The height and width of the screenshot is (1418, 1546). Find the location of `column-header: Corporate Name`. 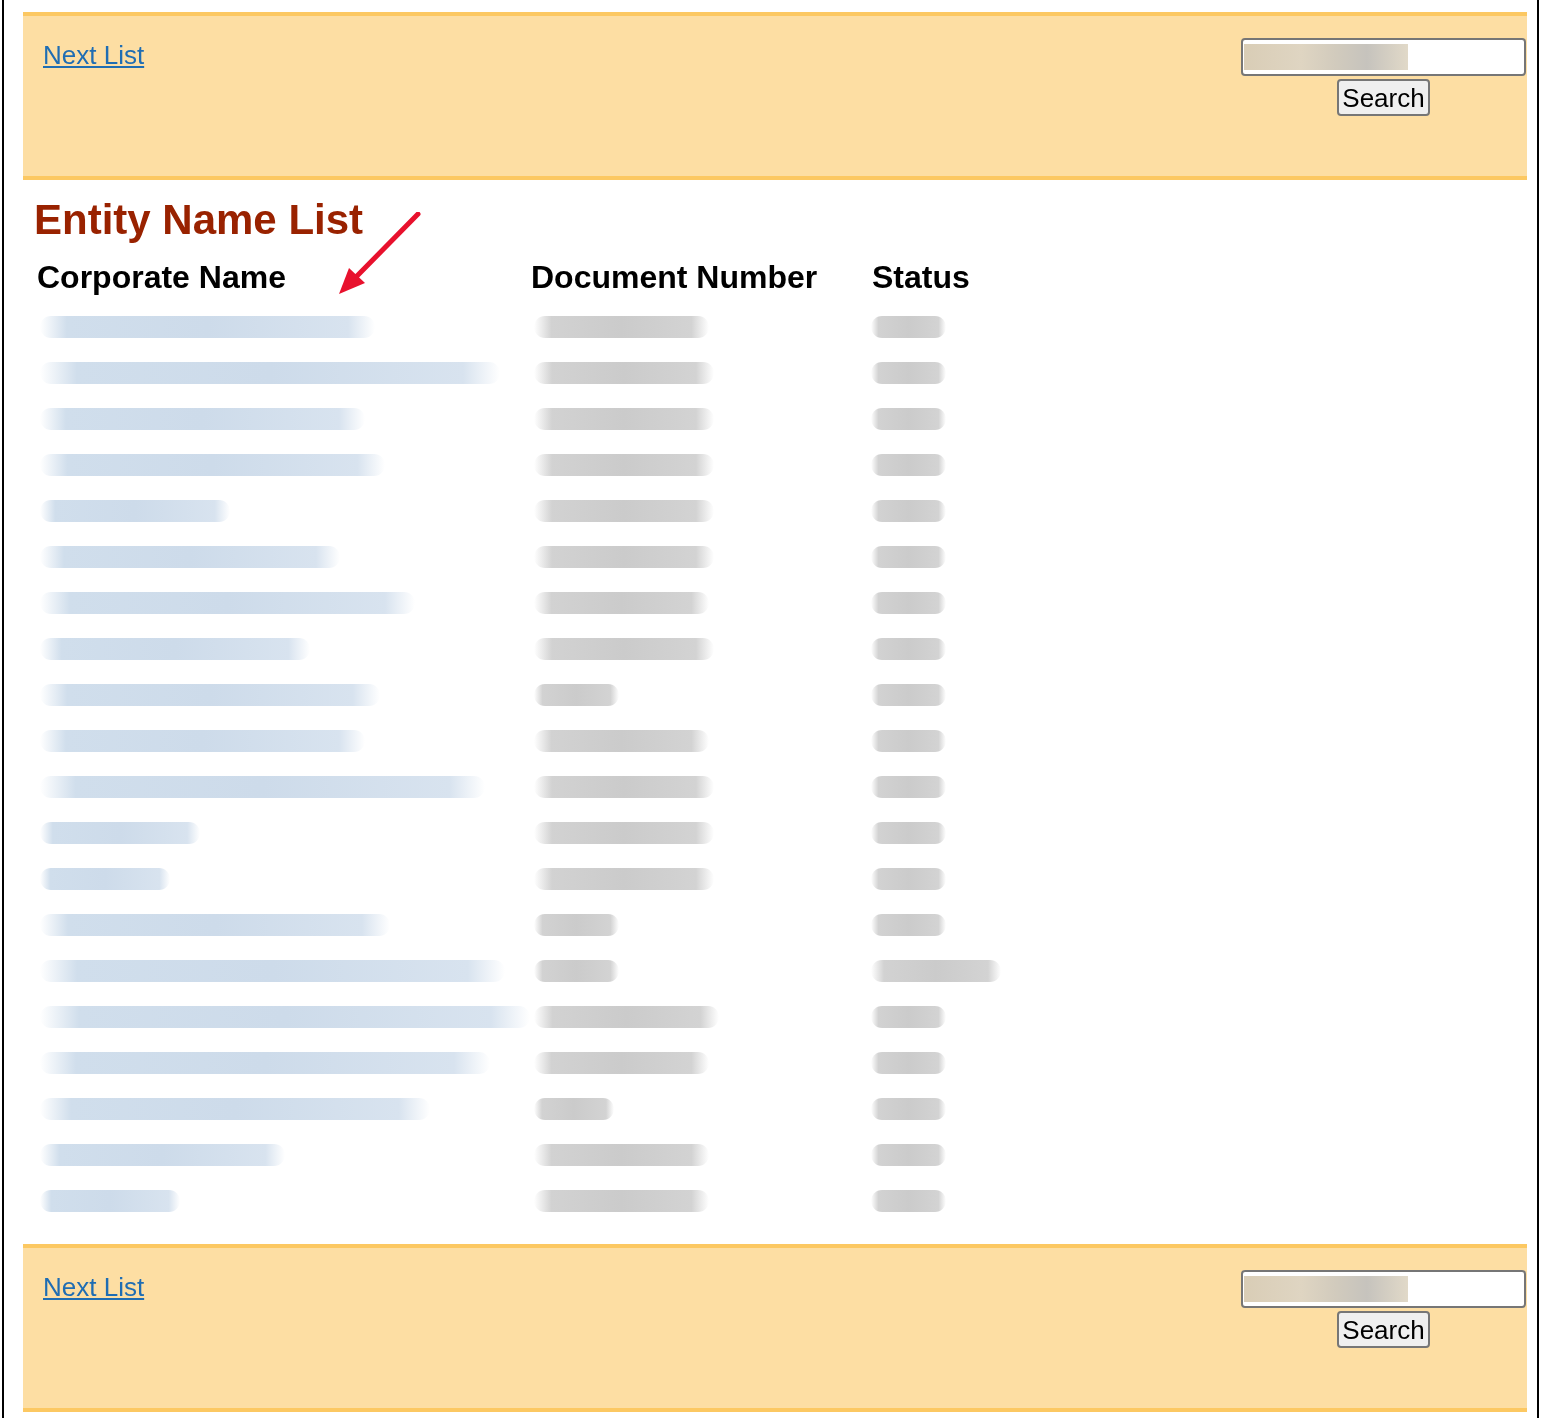

column-header: Corporate Name is located at coordinates (161, 277).